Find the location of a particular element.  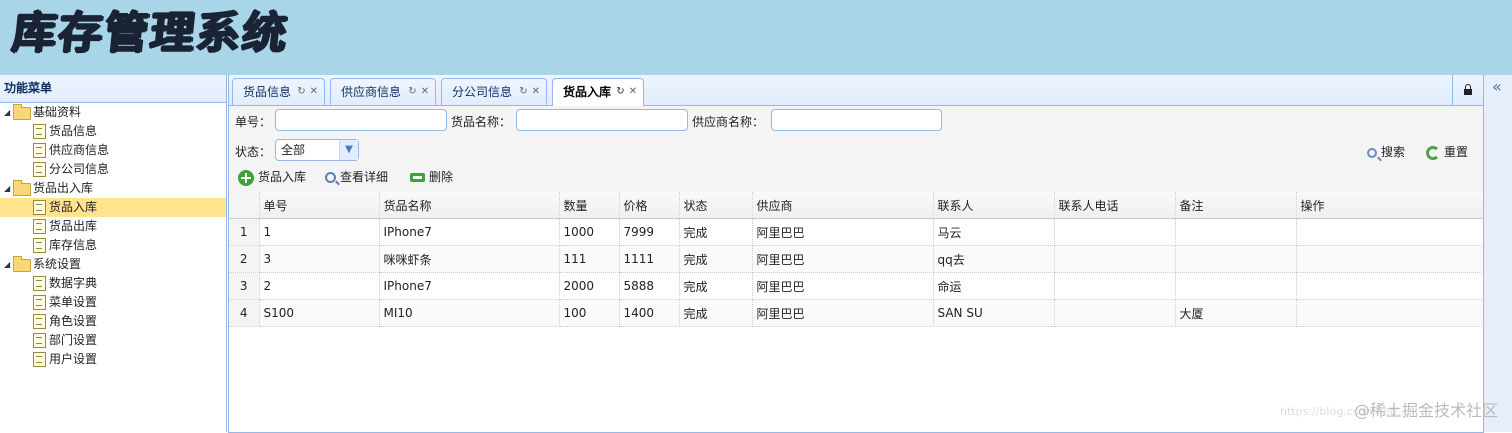

goods-name-label: 货品名称： is located at coordinates (481, 122).